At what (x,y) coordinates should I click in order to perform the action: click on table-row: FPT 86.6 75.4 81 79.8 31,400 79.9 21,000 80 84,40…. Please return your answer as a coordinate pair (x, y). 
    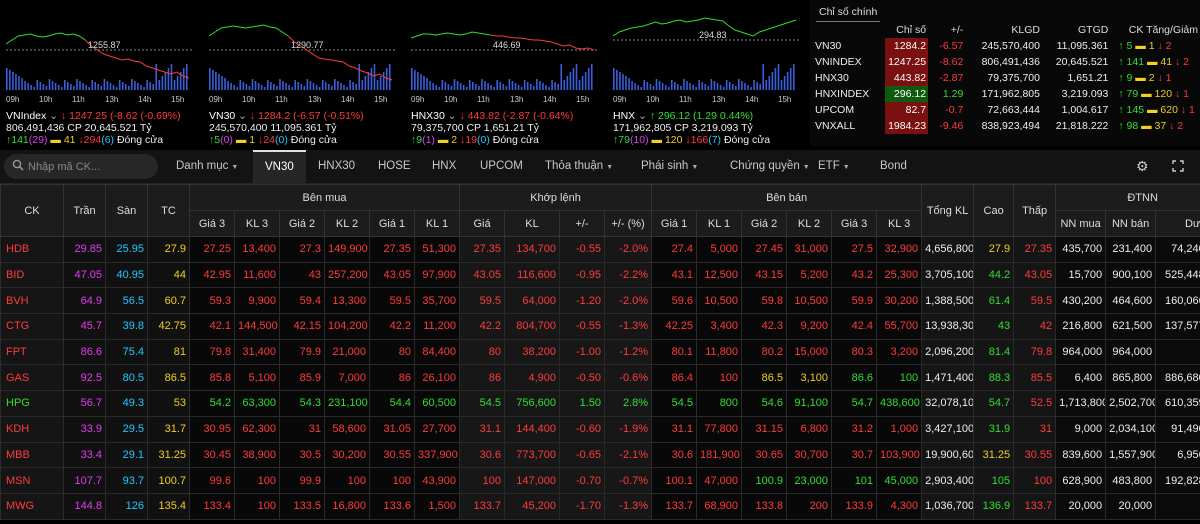
    Looking at the image, I should click on (600, 352).